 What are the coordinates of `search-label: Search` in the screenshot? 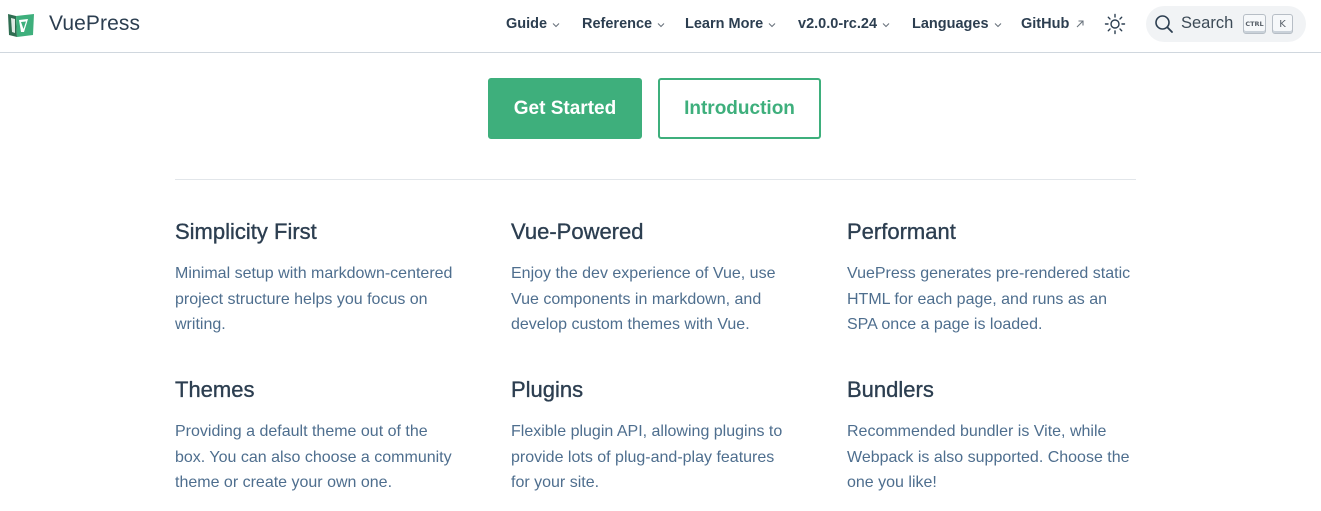 It's located at (1207, 23).